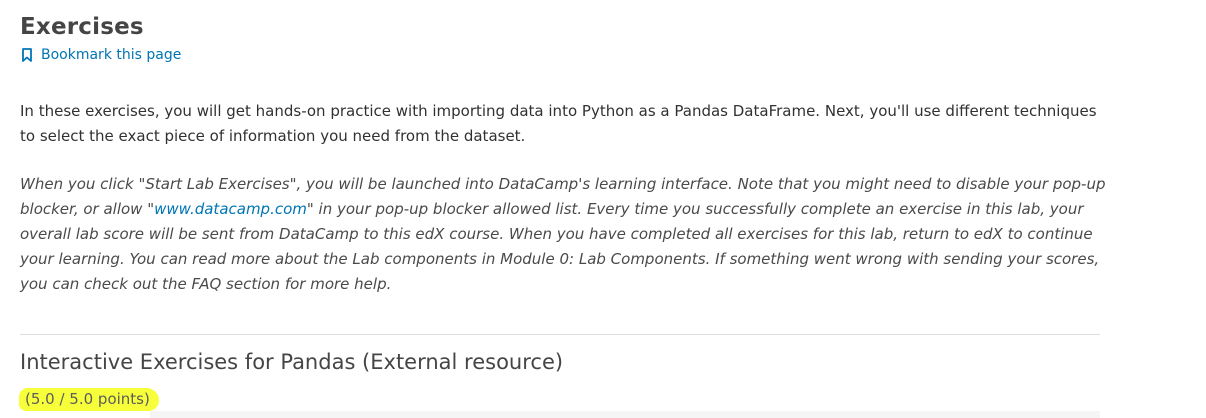 The height and width of the screenshot is (418, 1206). I want to click on bookmark-label: Bookmark this page, so click(111, 55).